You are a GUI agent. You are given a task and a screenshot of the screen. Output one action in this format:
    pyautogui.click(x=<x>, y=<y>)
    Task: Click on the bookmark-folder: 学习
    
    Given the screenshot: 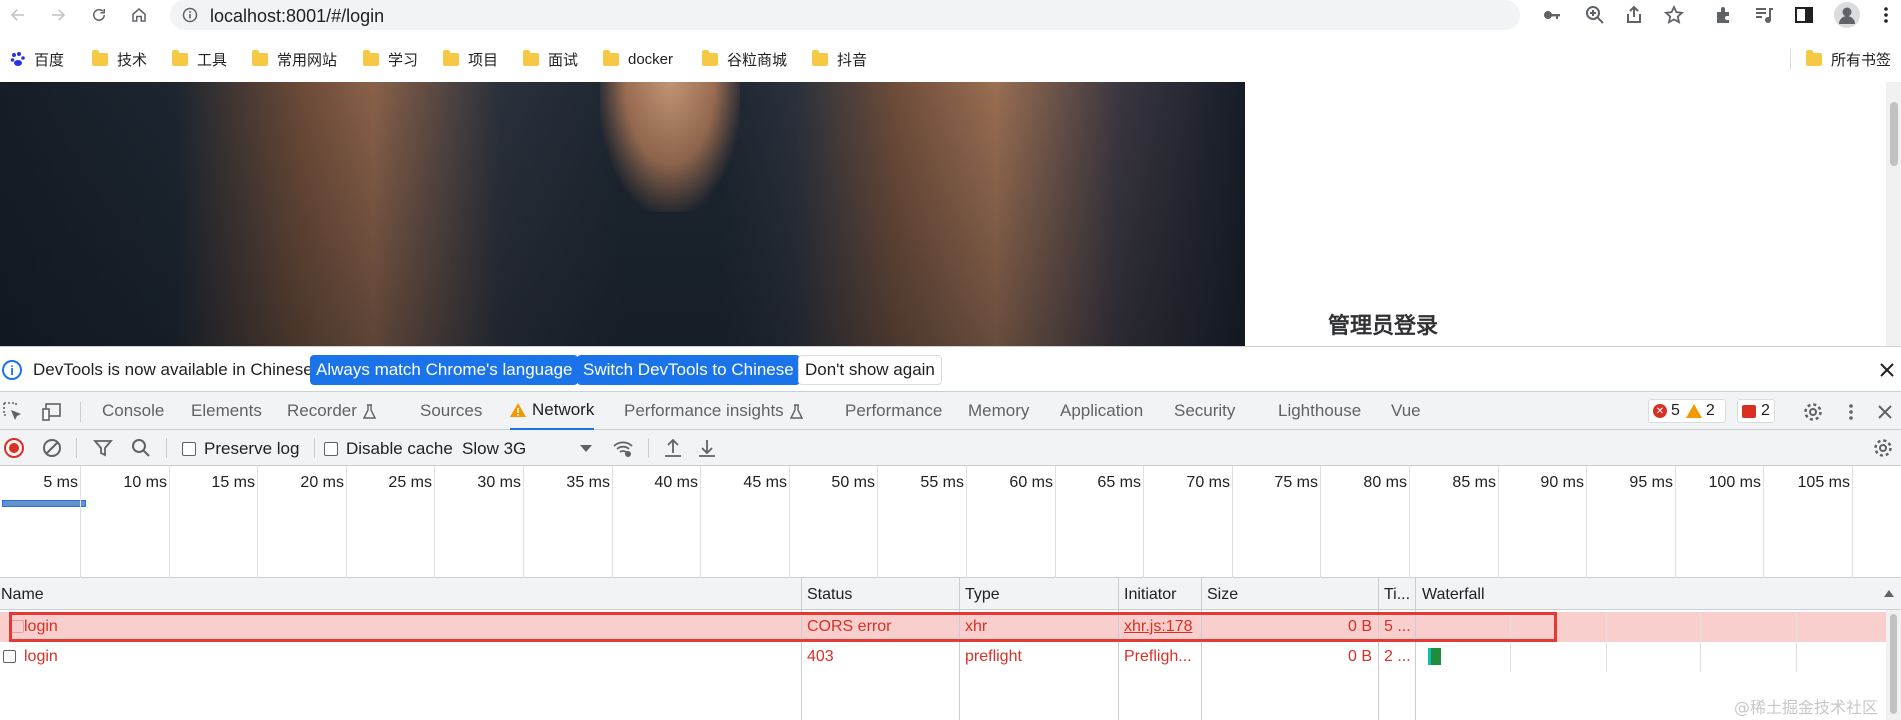 What is the action you would take?
    pyautogui.click(x=390, y=59)
    